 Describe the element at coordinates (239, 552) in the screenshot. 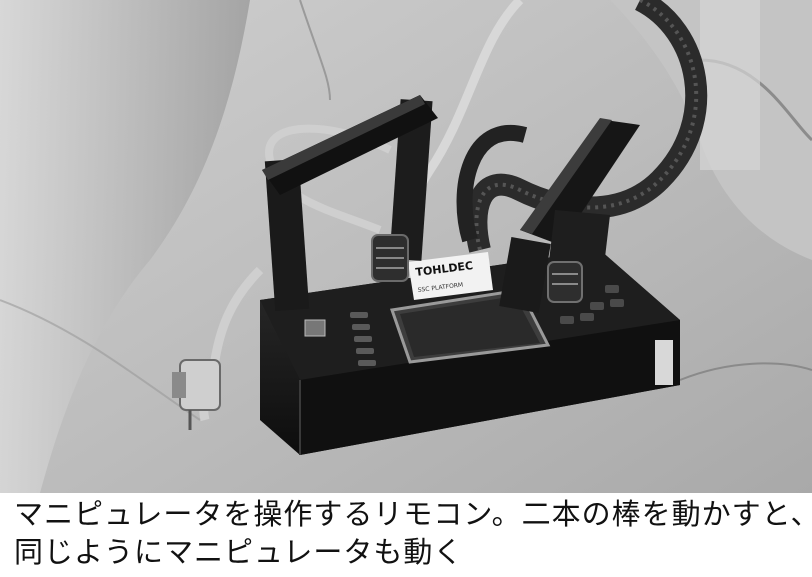

I see `caption-line-2: 同じようにマニピュレータも動く` at that location.